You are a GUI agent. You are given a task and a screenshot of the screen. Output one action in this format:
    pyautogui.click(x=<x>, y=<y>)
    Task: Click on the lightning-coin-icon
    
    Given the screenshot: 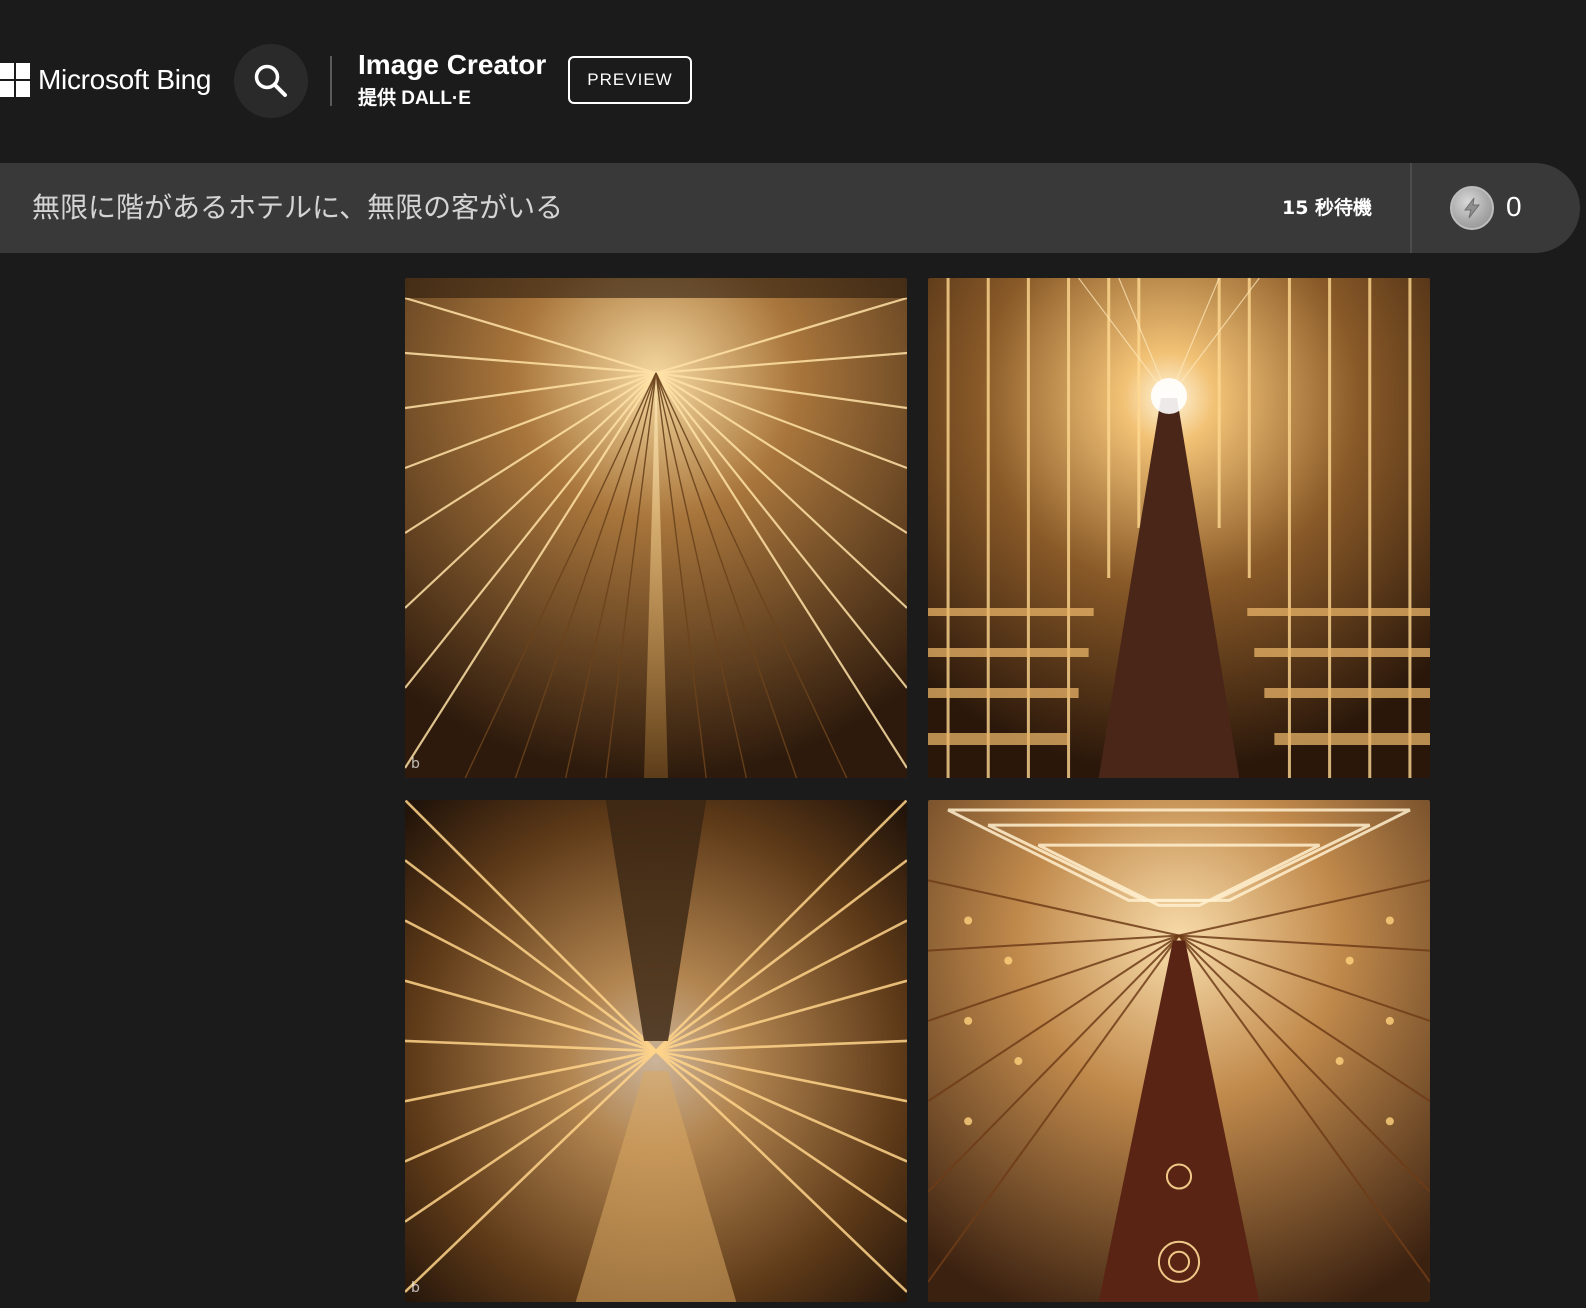 What is the action you would take?
    pyautogui.click(x=1472, y=208)
    